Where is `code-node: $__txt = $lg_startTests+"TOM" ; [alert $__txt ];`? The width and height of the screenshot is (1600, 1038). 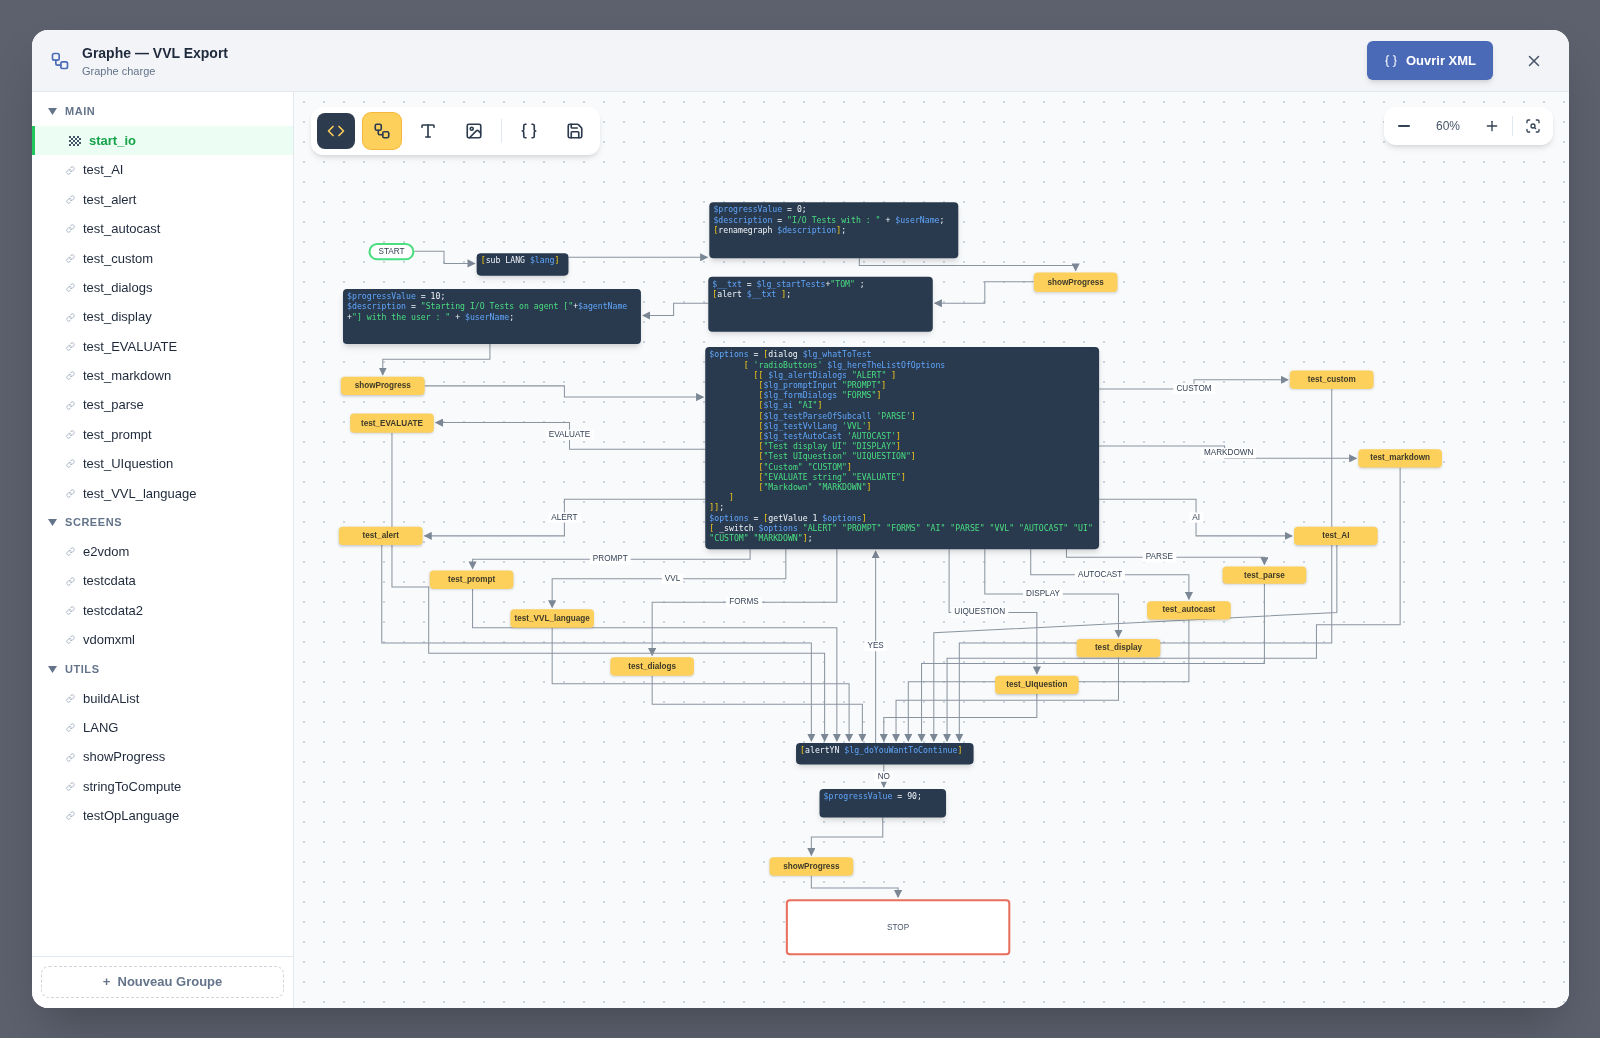
code-node: $__txt = $lg_startTests+"TOM" ; [alert $__txt ]; is located at coordinates (820, 304).